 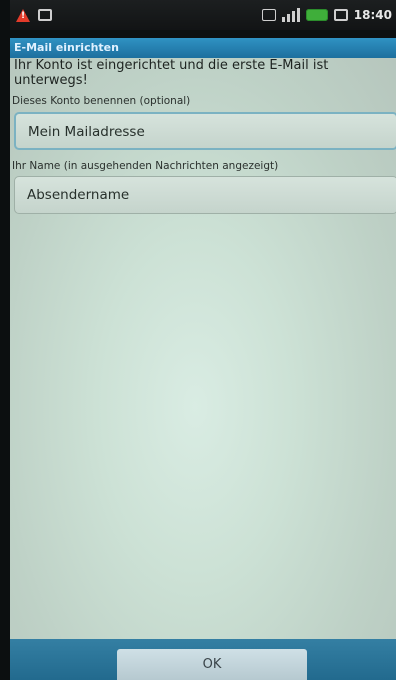 I want to click on account-name-label: Dieses Konto benennen (optional), so click(x=101, y=101).